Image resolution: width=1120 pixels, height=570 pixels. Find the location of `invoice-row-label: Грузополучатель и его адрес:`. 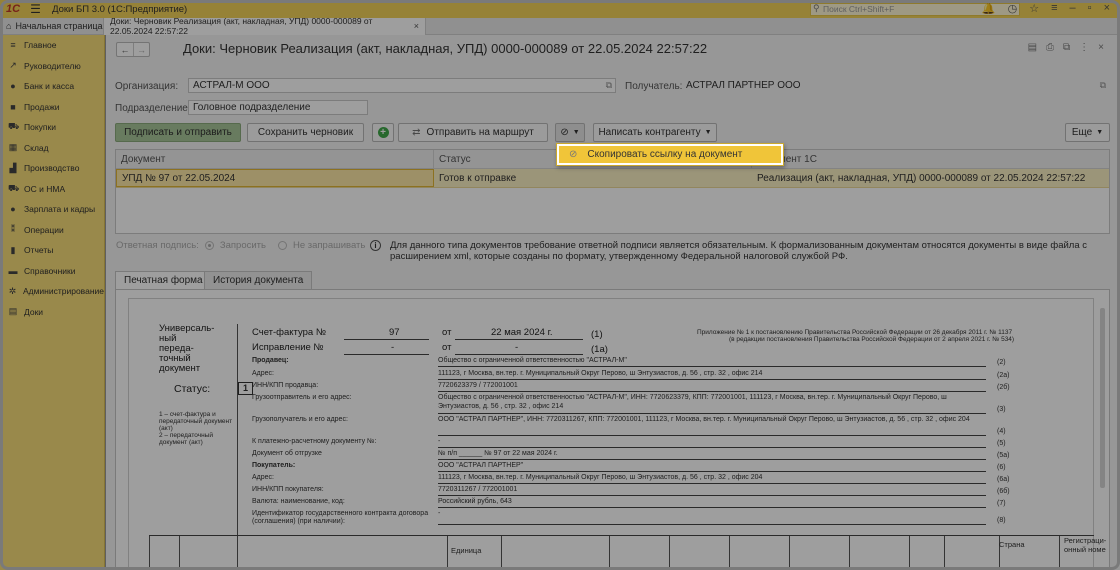

invoice-row-label: Грузополучатель и его адрес: is located at coordinates (300, 419).